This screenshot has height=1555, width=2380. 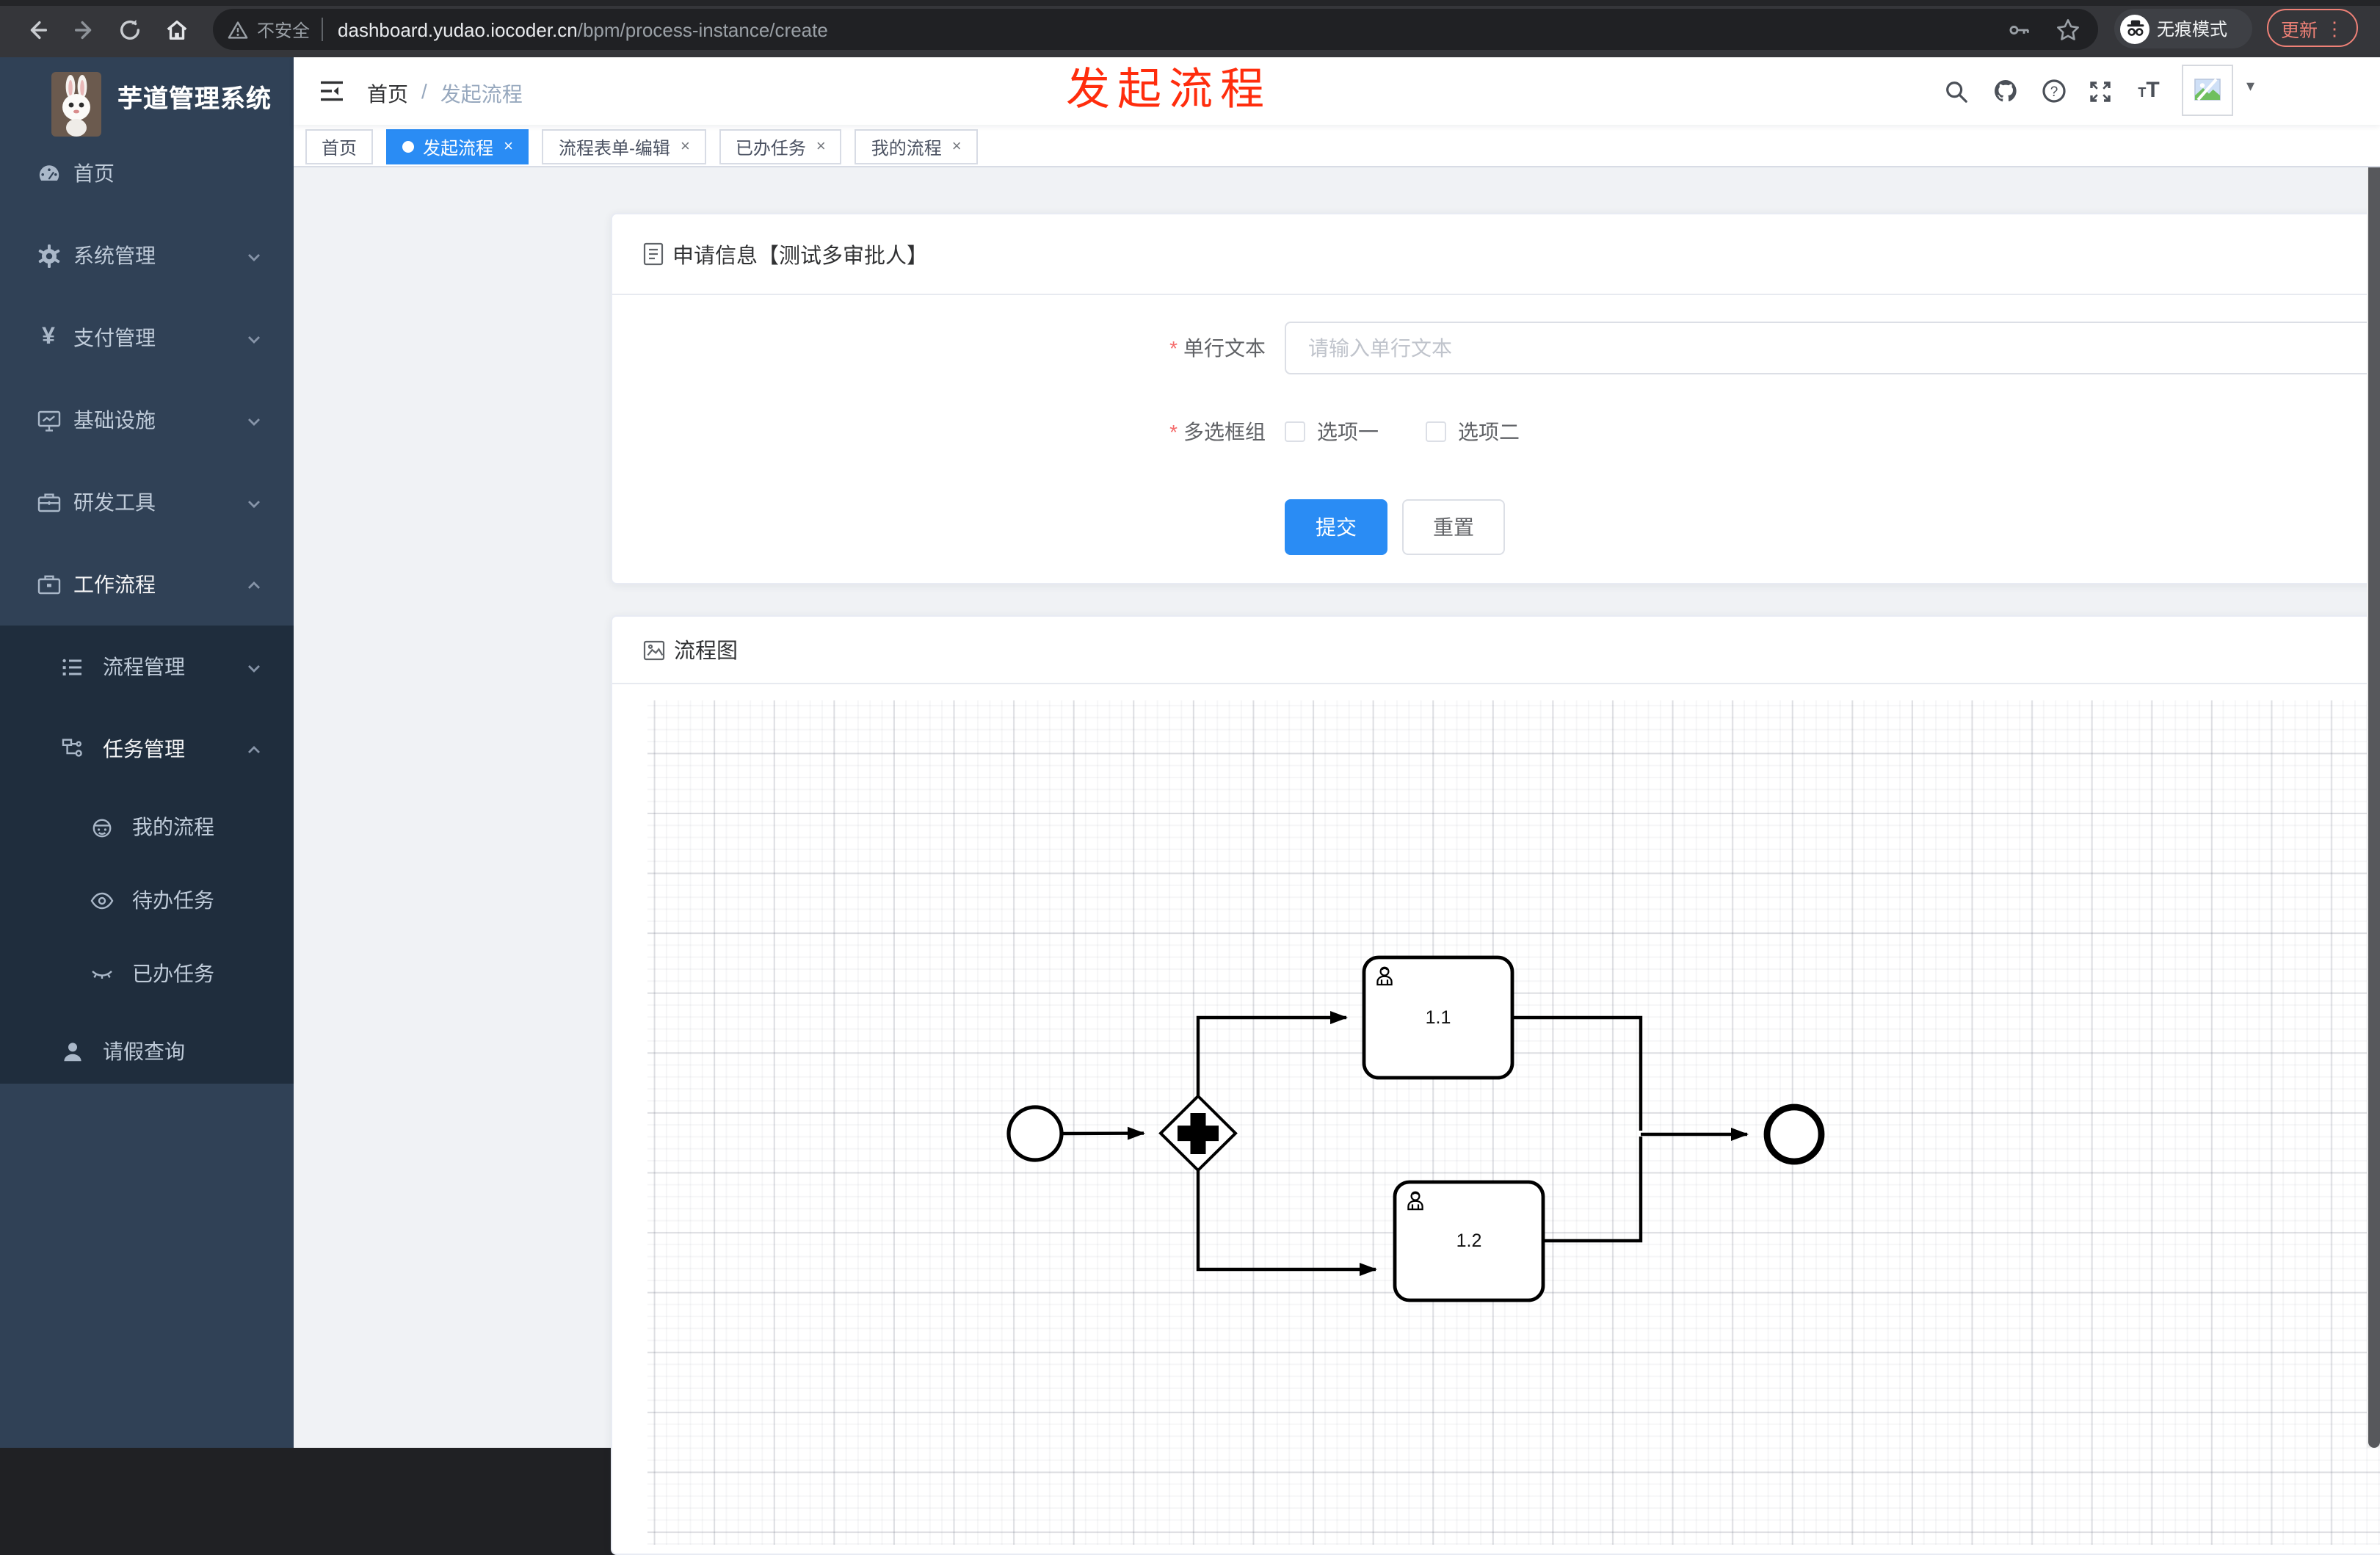 What do you see at coordinates (457, 146) in the screenshot?
I see `tab-start-process: 发起流程 ×` at bounding box center [457, 146].